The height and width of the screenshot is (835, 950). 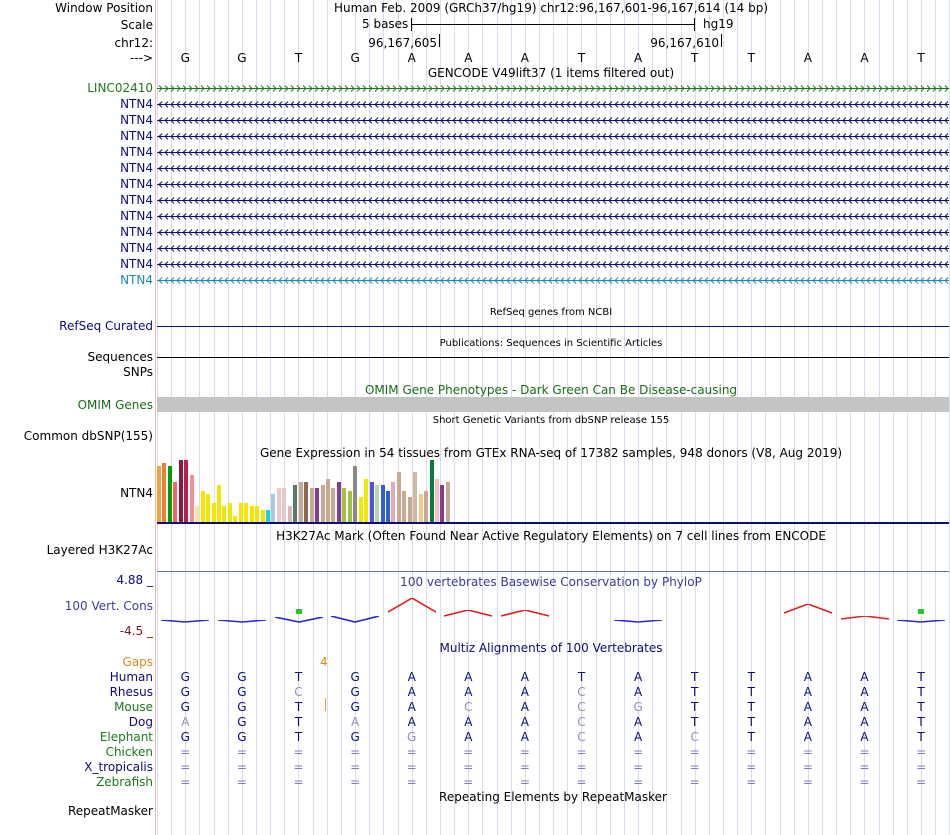 I want to click on multiz-species-label: Mouse, so click(x=133, y=707).